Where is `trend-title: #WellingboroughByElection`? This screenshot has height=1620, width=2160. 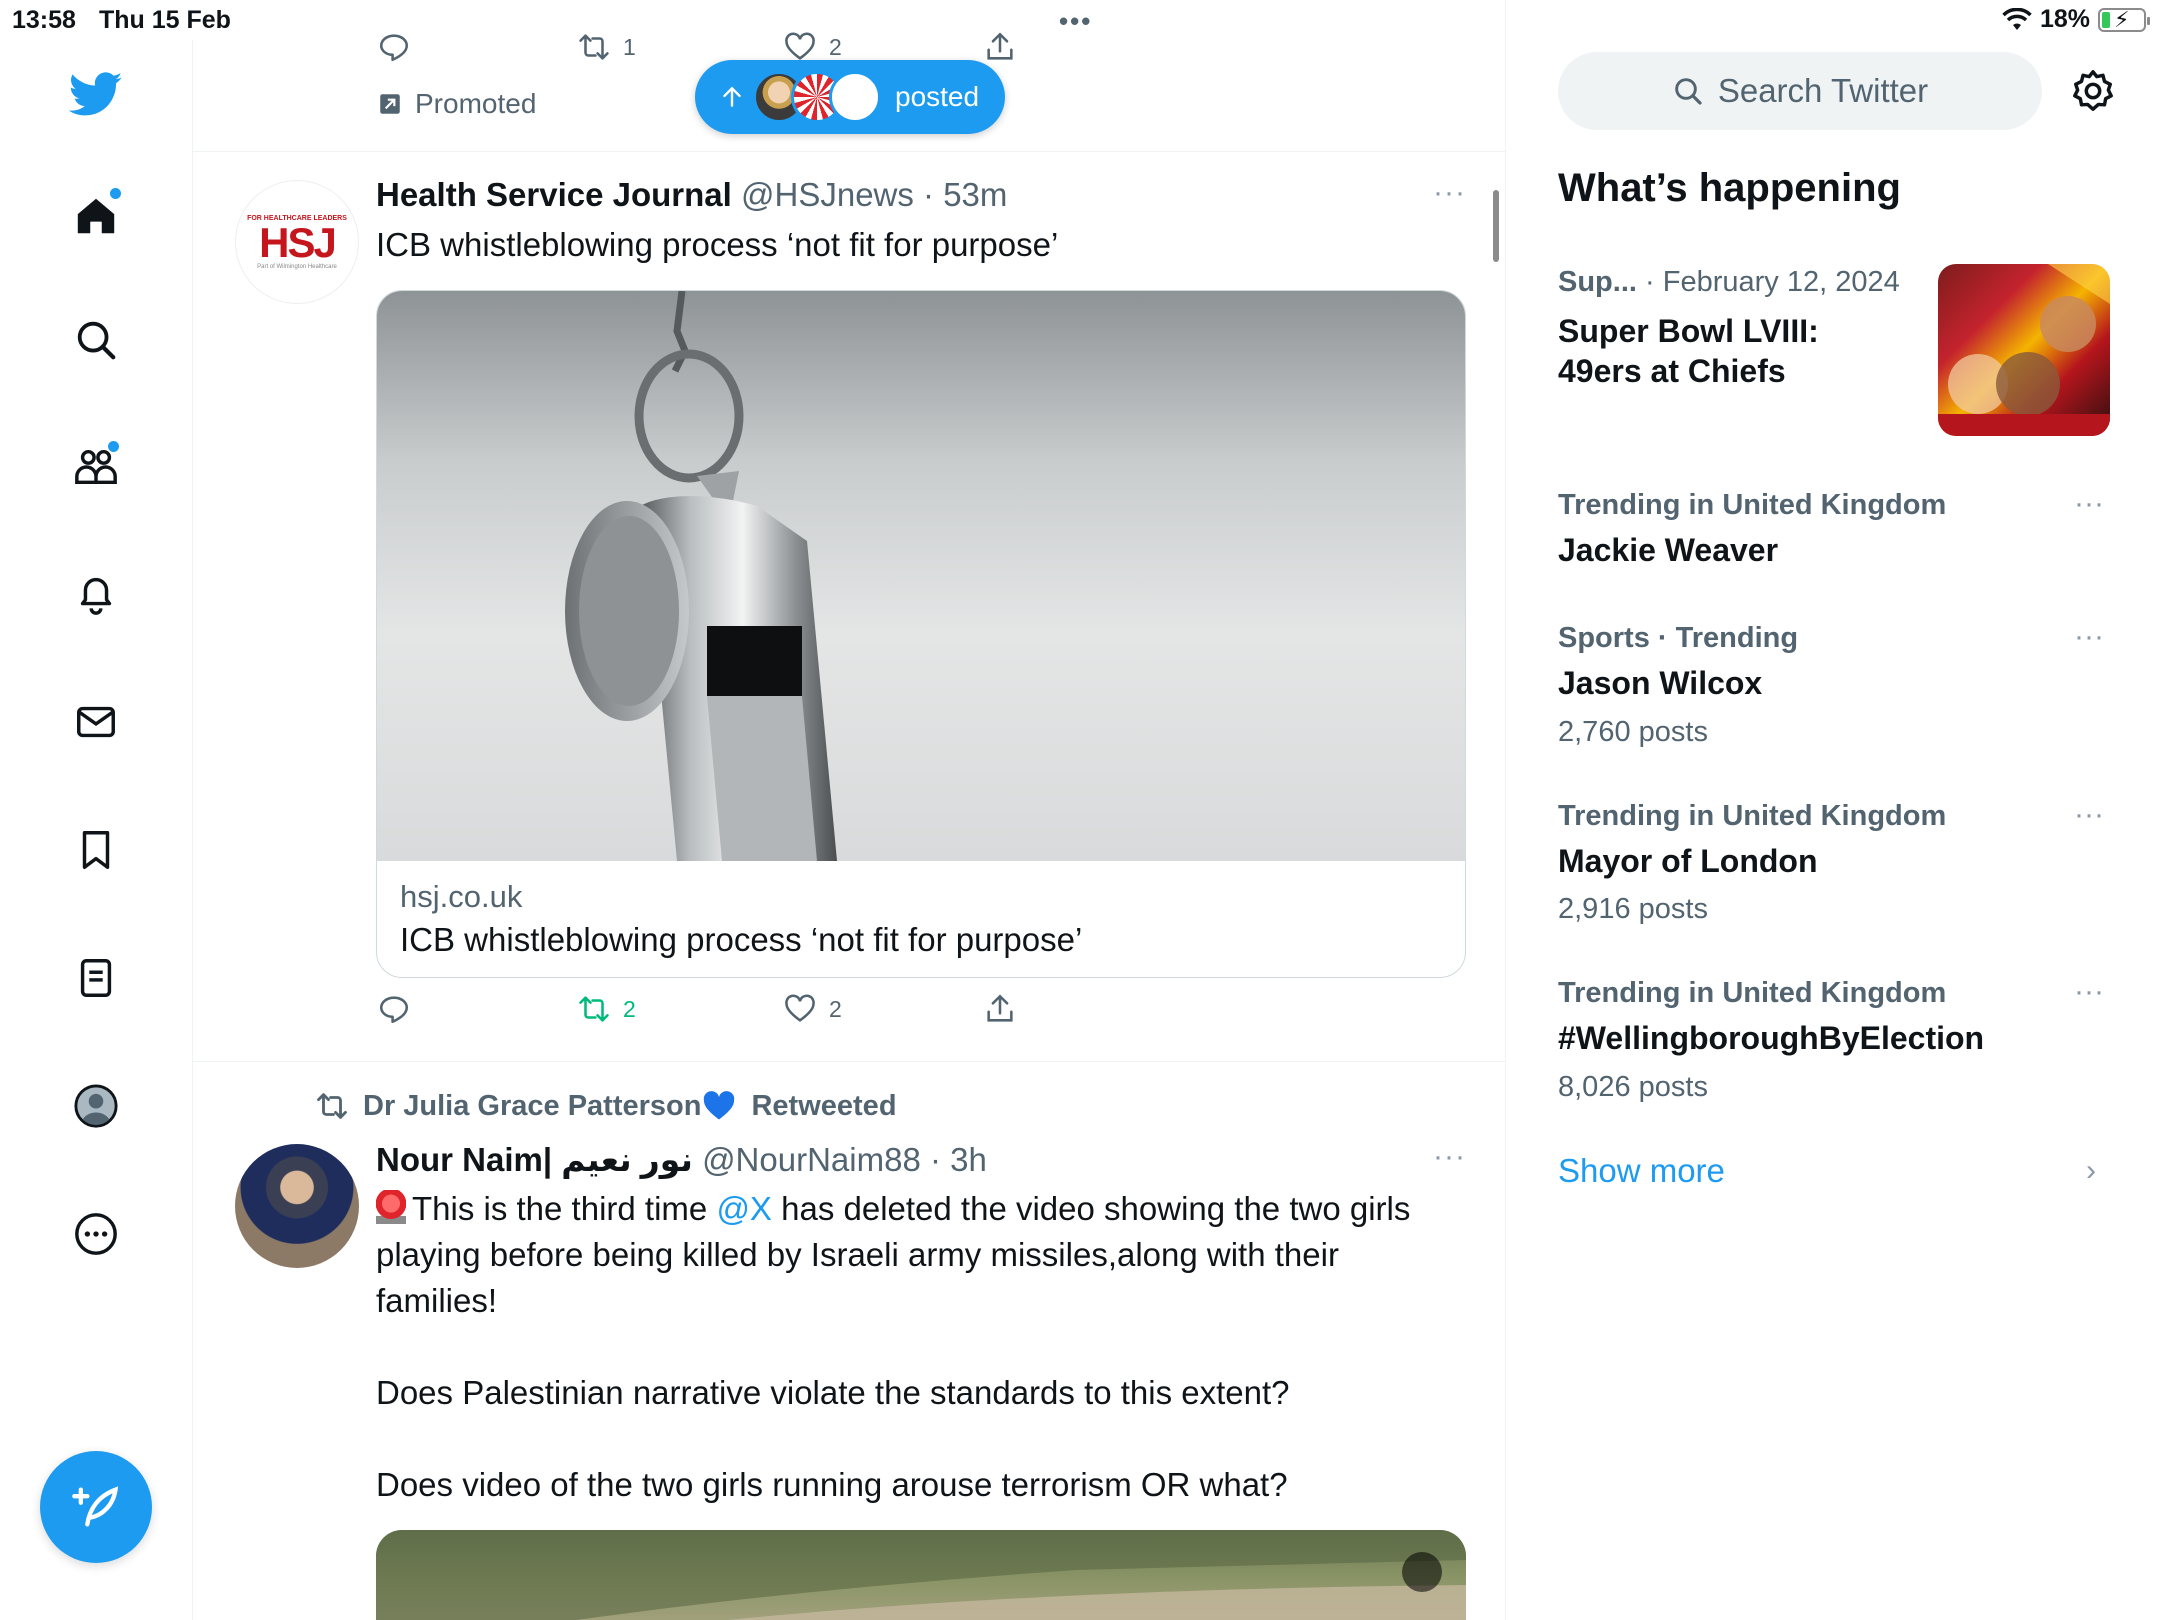
trend-title: #WellingboroughByElection is located at coordinates (1771, 1038).